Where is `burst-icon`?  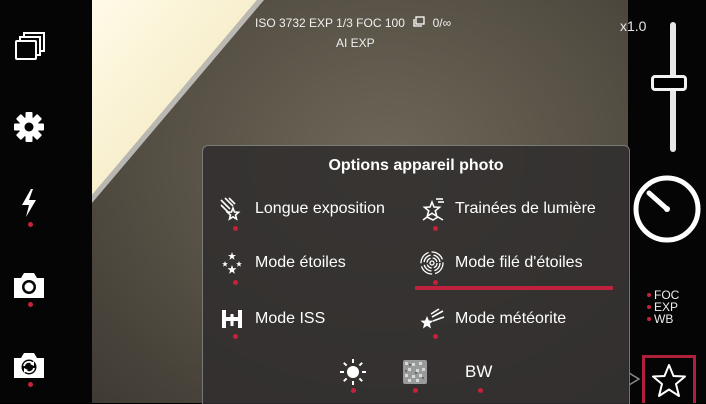
burst-icon is located at coordinates (419, 21).